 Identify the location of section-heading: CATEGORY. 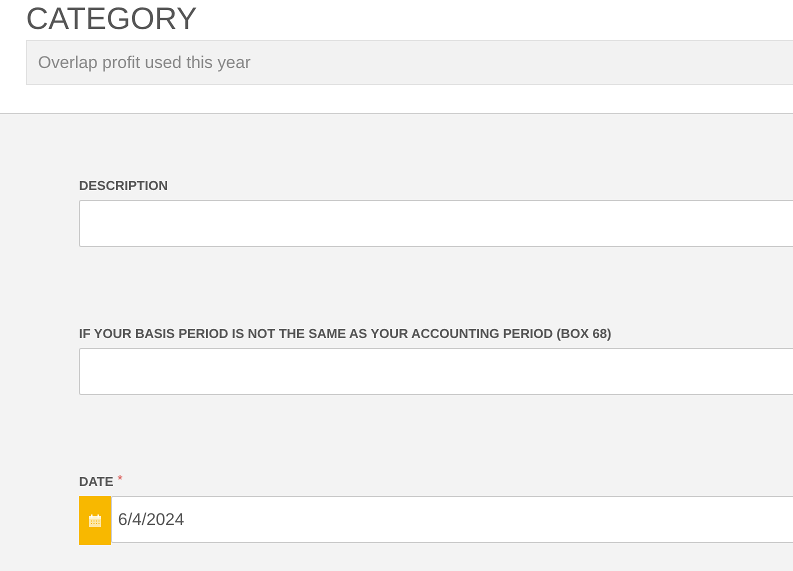
(112, 20).